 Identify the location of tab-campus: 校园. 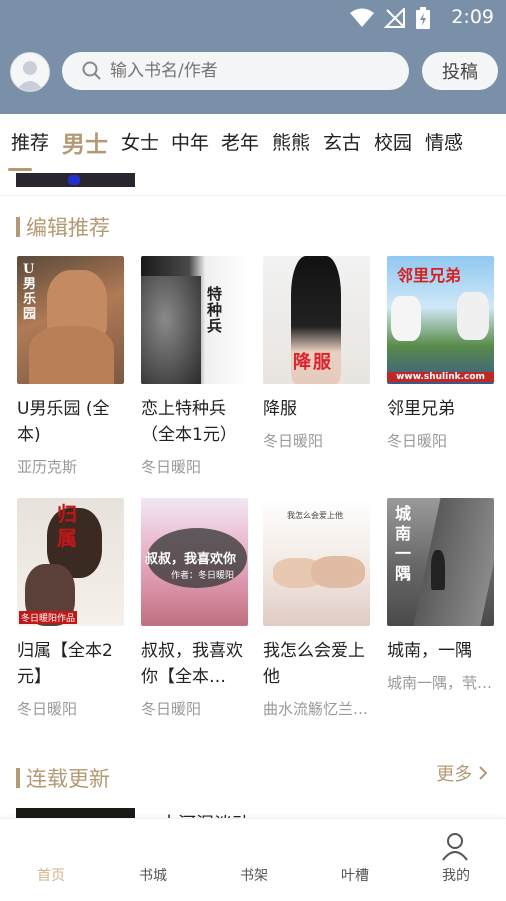
(393, 141).